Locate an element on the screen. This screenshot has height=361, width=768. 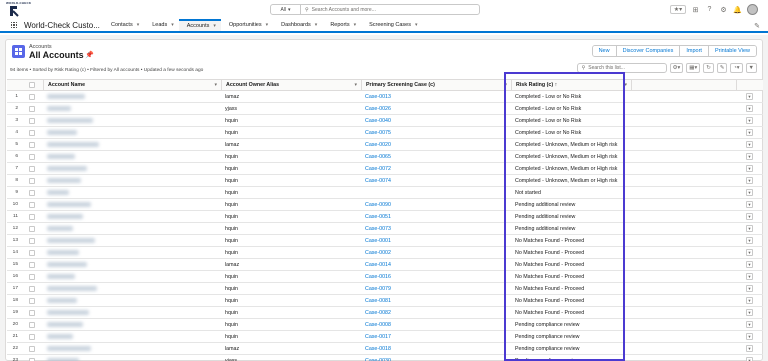
column-header-risk-rating: Risk Rating (c) ↑ ▾ is located at coordinates (571, 85).